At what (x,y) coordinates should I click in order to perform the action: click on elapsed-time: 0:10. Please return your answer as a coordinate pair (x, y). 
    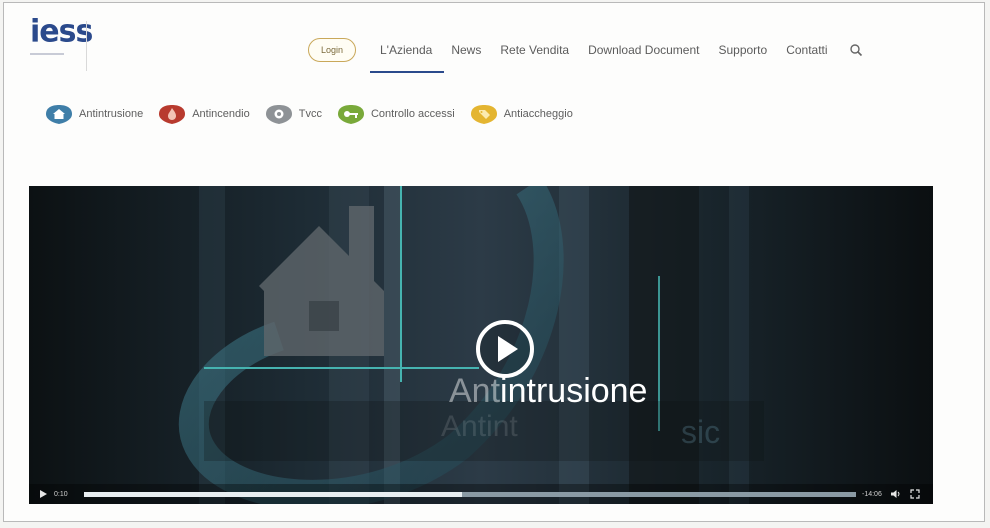
    Looking at the image, I should click on (61, 494).